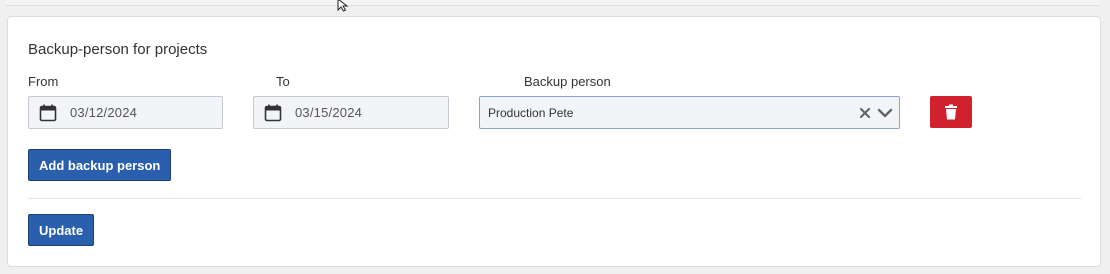  Describe the element at coordinates (43, 81) in the screenshot. I see `from-label: From` at that location.